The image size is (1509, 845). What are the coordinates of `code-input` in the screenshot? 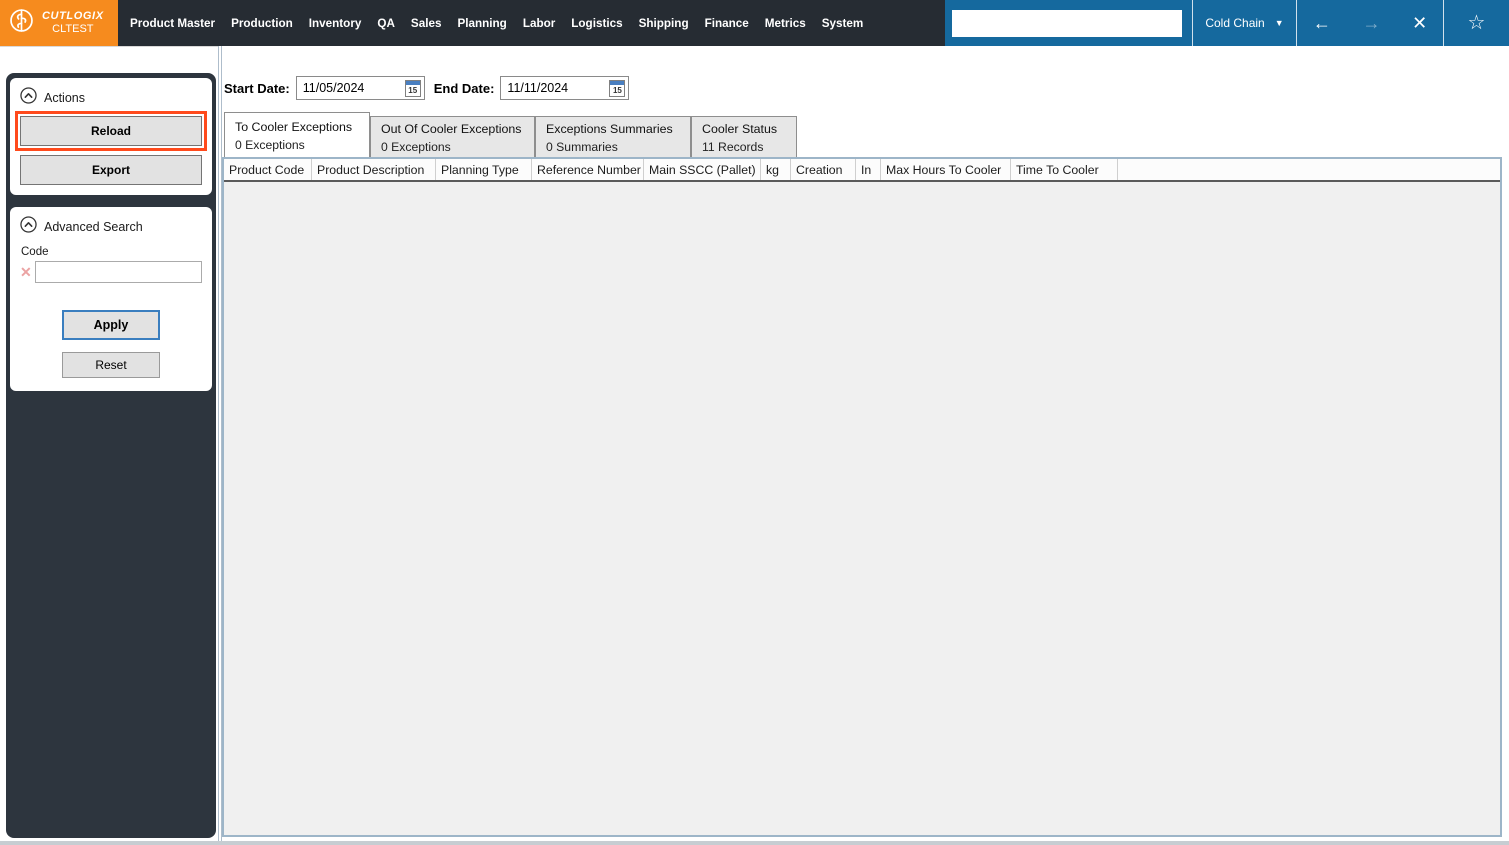 It's located at (118, 272).